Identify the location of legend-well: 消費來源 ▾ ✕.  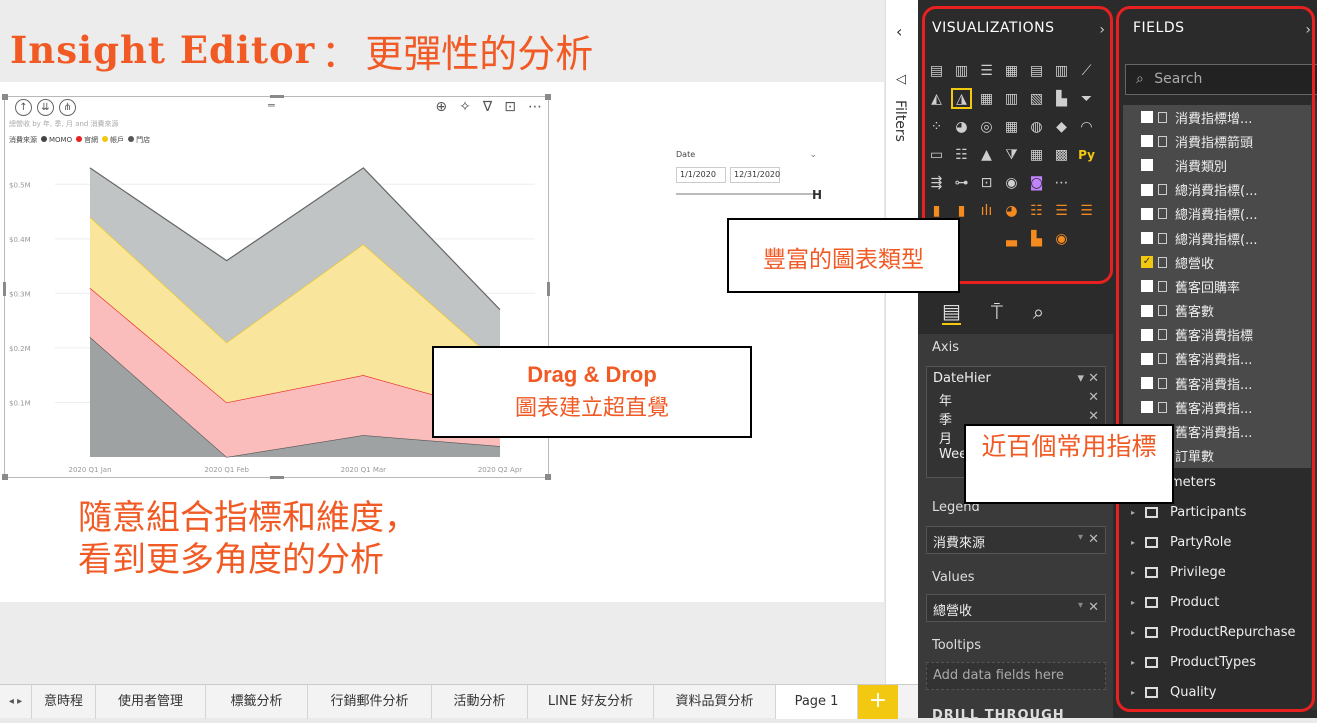
(1016, 540).